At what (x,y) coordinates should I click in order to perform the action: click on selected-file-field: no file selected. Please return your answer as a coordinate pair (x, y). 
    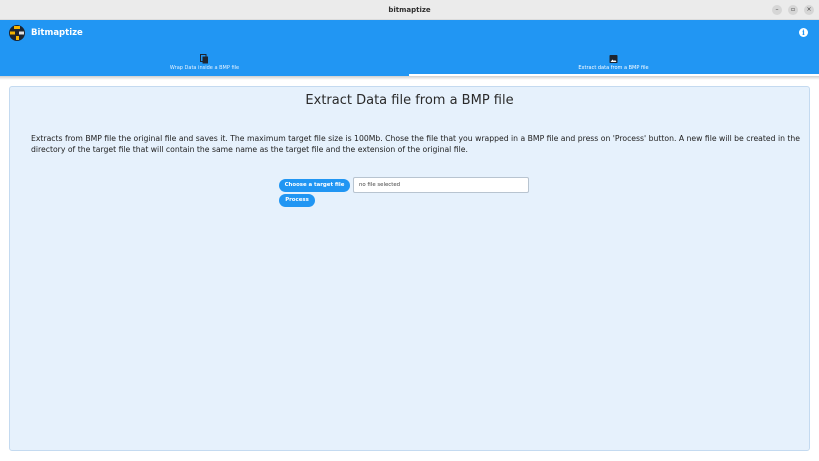
    Looking at the image, I should click on (441, 185).